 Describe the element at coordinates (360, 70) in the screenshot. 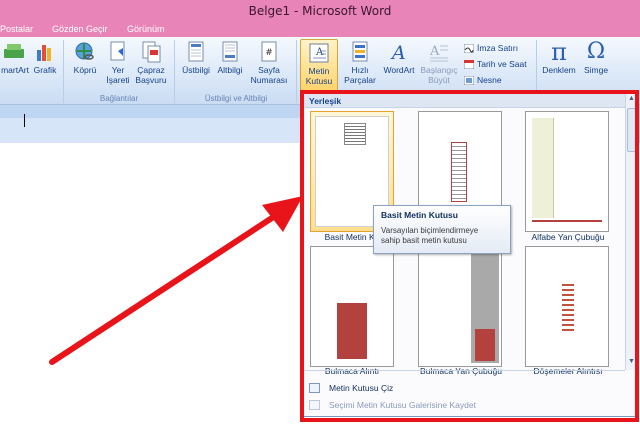

I see `quick-parts-label-1: Hızlı` at that location.